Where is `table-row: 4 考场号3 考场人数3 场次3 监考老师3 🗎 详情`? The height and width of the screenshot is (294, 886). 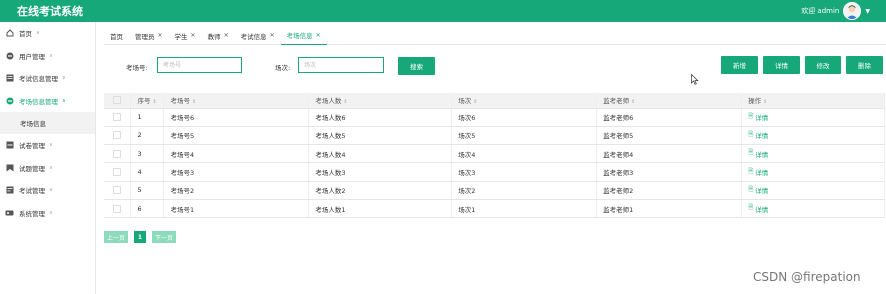 table-row: 4 考场号3 考场人数3 场次3 监考老师3 🗎 详情 is located at coordinates (494, 172).